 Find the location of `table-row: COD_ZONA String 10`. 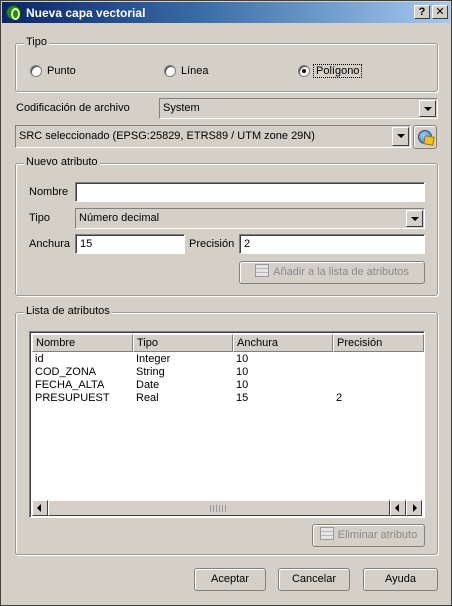

table-row: COD_ZONA String 10 is located at coordinates (228, 372).